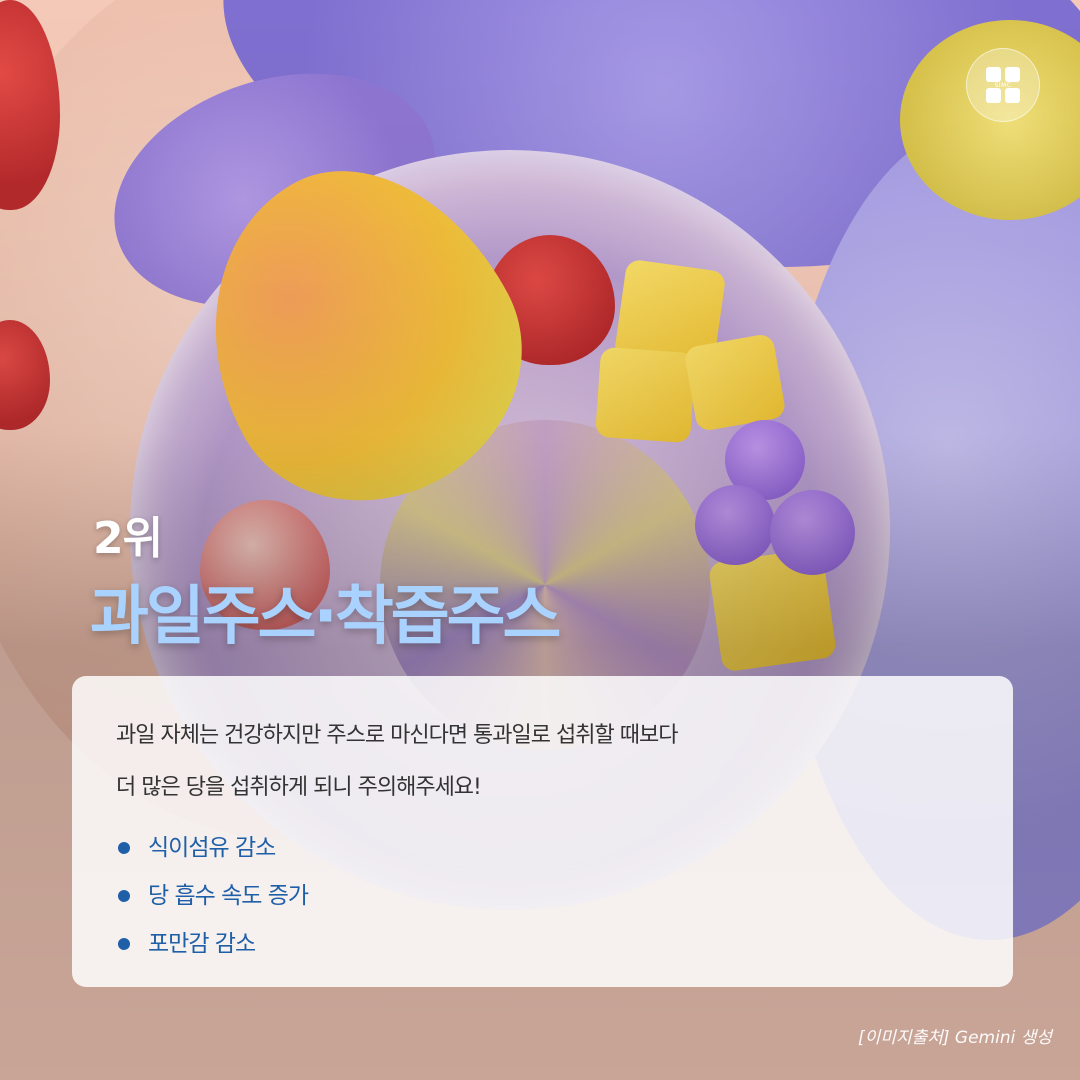  I want to click on list-item-label: 당 흡수 속도 증가, so click(228, 896).